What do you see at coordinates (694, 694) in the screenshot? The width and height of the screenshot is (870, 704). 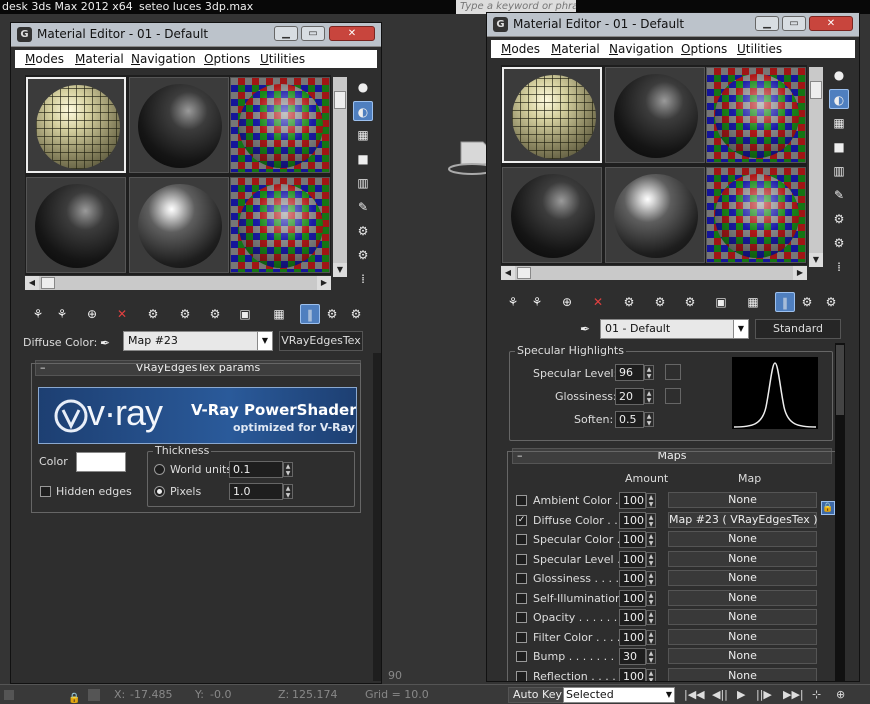 I see `go-to-start-icon: |◀◀` at bounding box center [694, 694].